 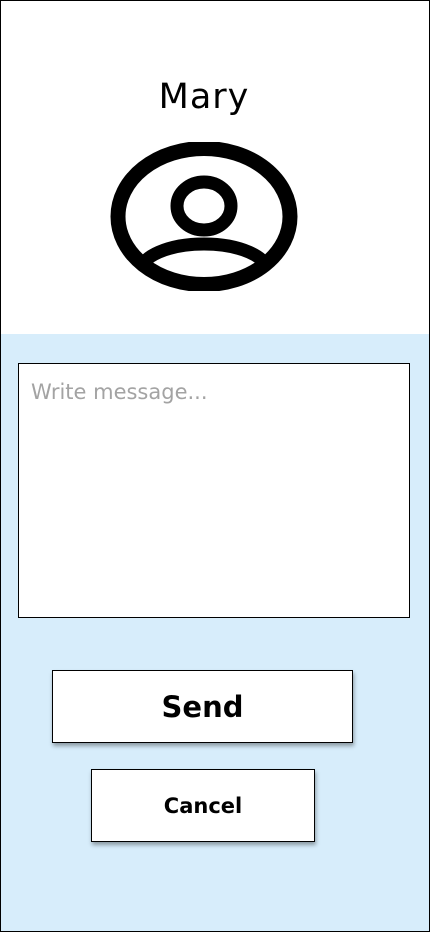 I want to click on contact-name: Mary, so click(x=204, y=97).